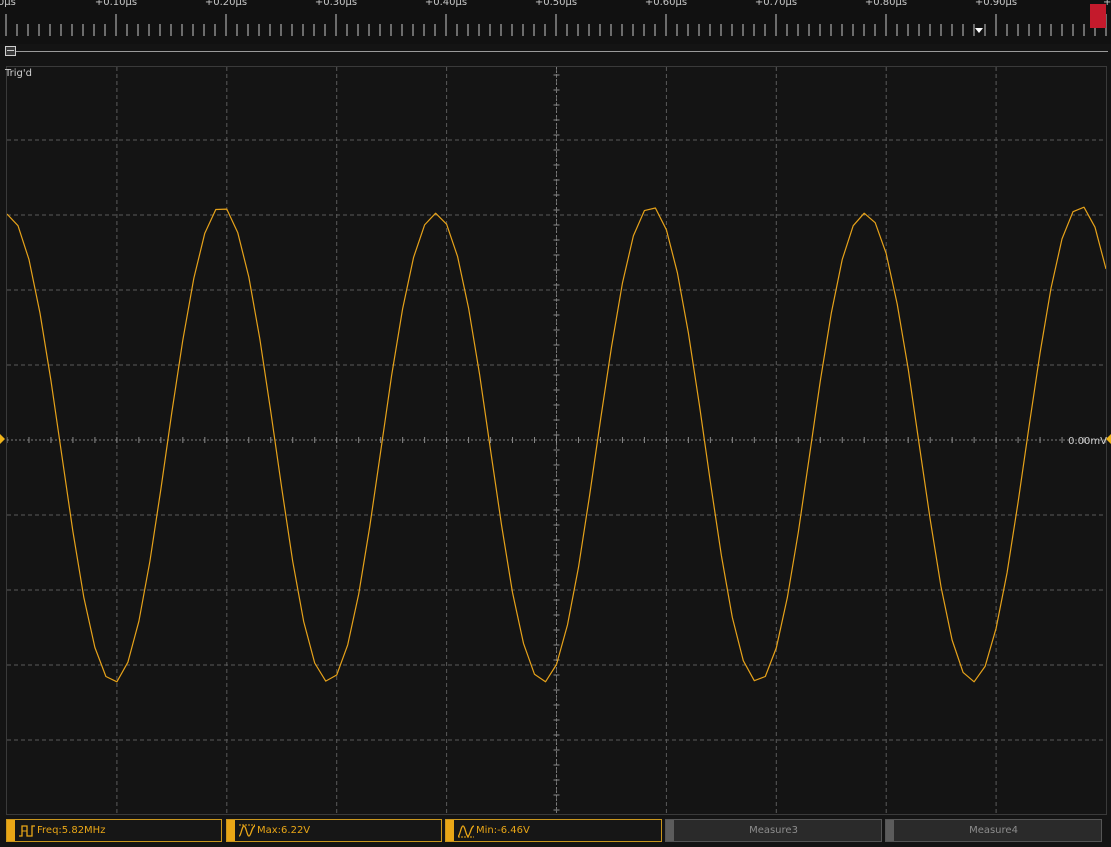 The width and height of the screenshot is (1111, 847). Describe the element at coordinates (1087, 441) in the screenshot. I see `zero-level-label: 0.00mV` at that location.